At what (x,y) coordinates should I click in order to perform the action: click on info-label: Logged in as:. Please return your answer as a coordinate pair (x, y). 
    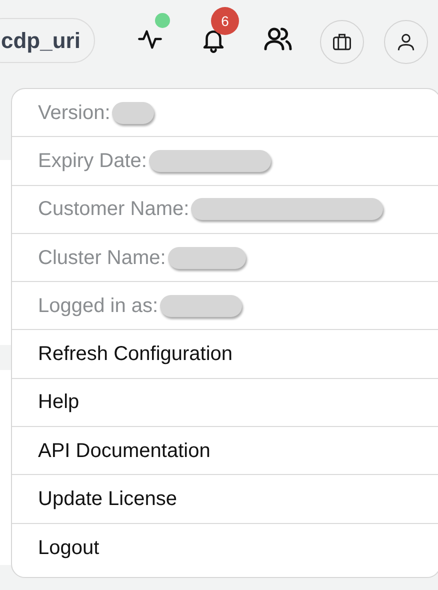
    Looking at the image, I should click on (98, 306).